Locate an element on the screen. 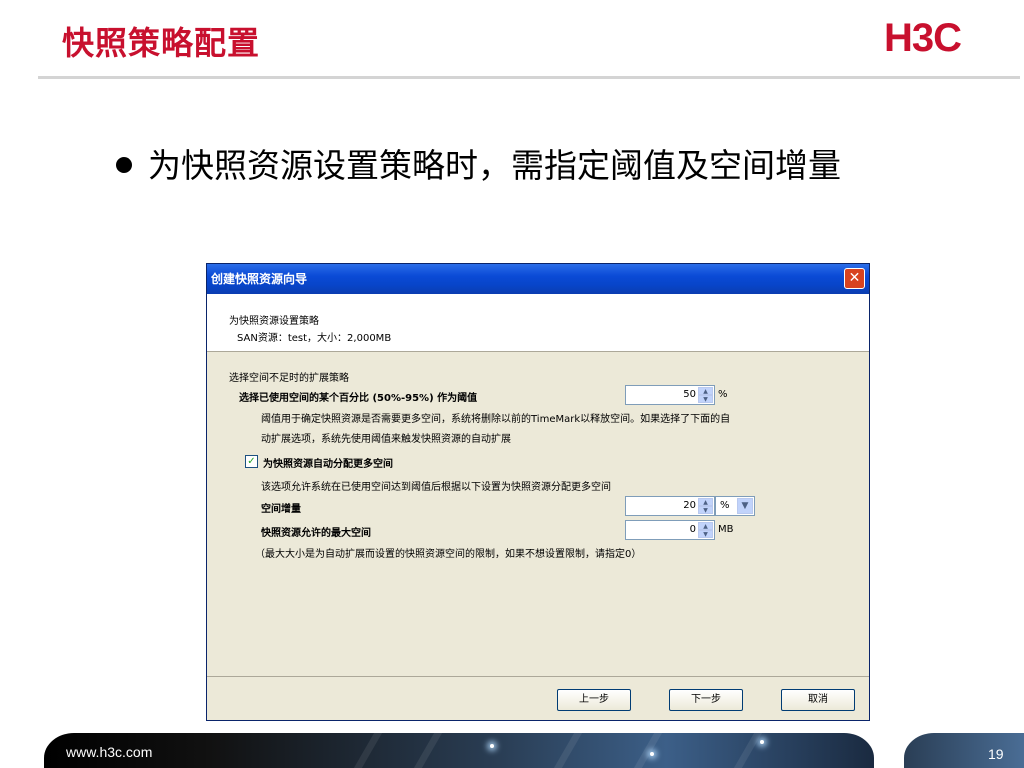 This screenshot has height=768, width=1024. increment-unit-select: % ▼ is located at coordinates (735, 506).